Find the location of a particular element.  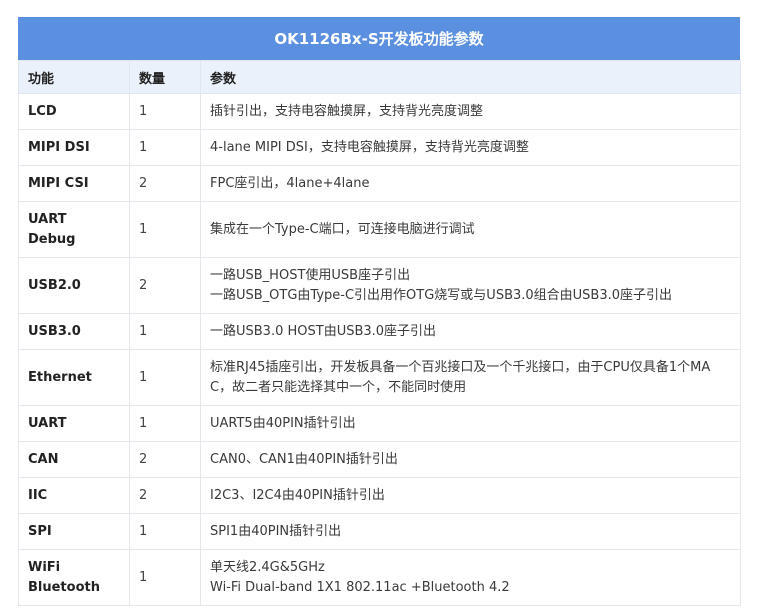

table-row: MIPI CSI 2 FPC座引出，4lane+4lane is located at coordinates (379, 183).